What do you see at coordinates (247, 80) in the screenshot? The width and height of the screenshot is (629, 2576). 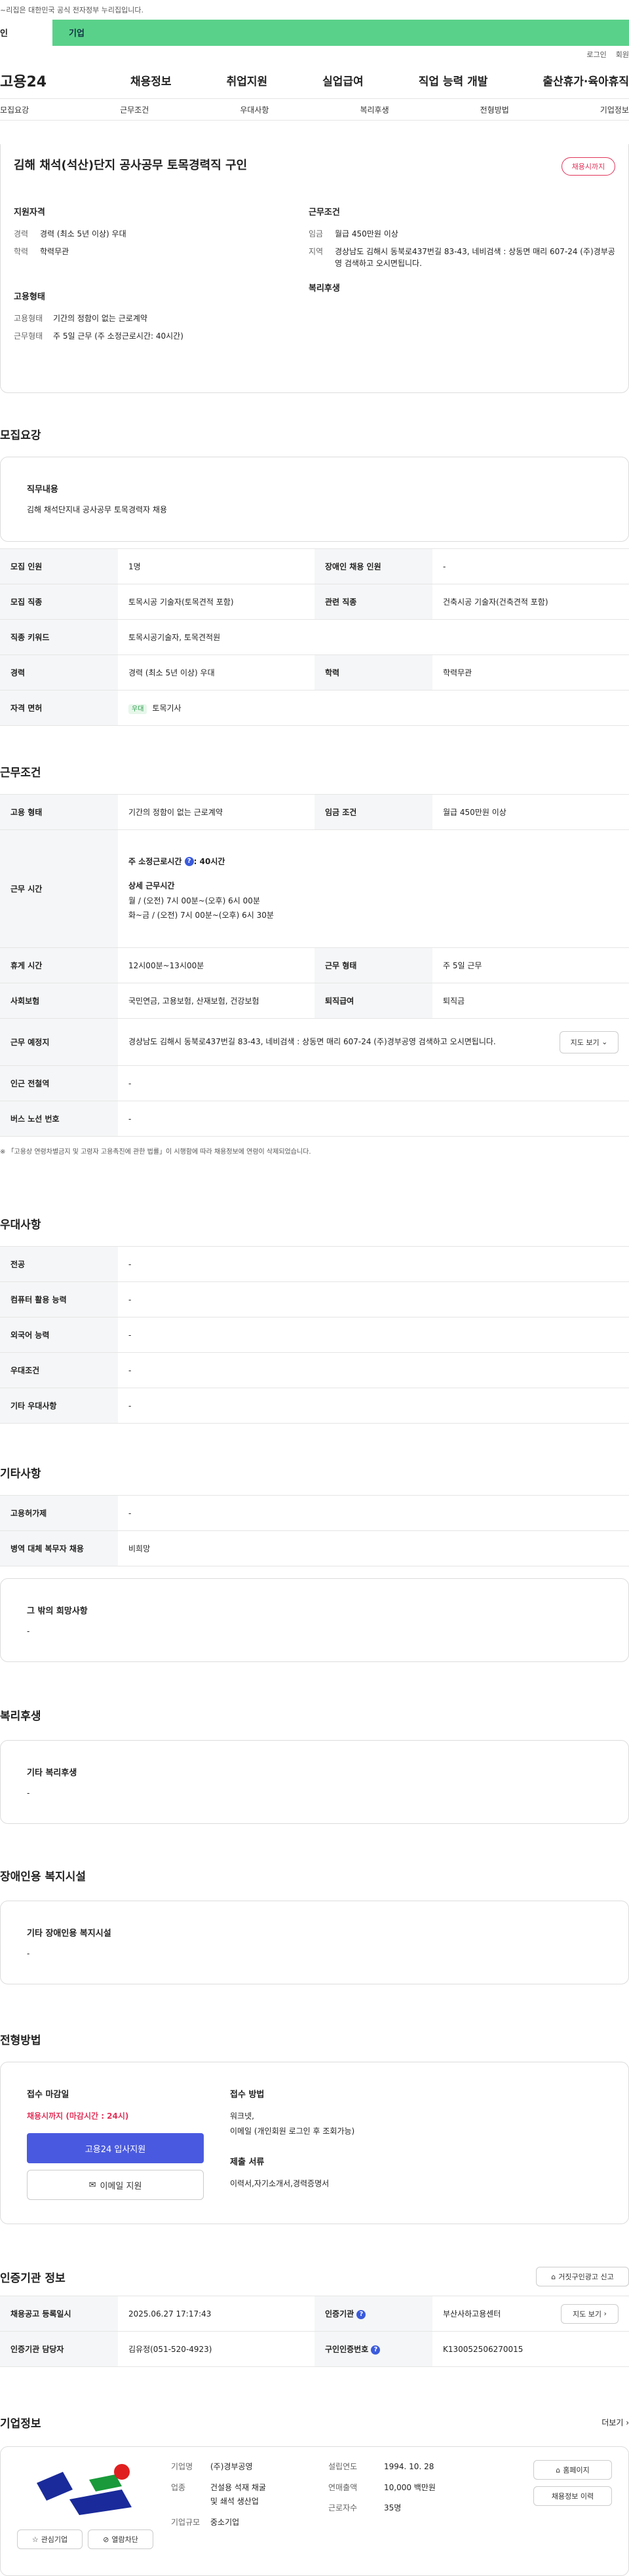 I see `nav-employment-support: 취업지원` at bounding box center [247, 80].